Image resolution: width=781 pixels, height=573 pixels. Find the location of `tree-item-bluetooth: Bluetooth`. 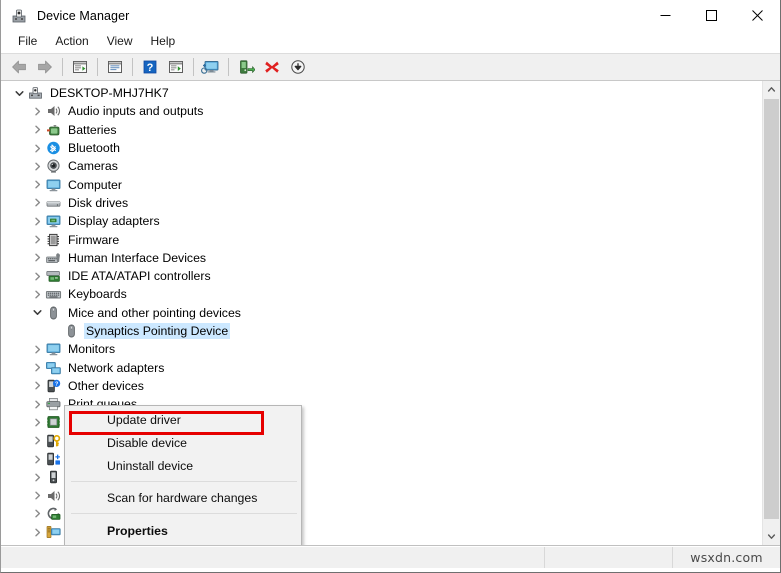

tree-item-bluetooth: Bluetooth is located at coordinates (381, 148).